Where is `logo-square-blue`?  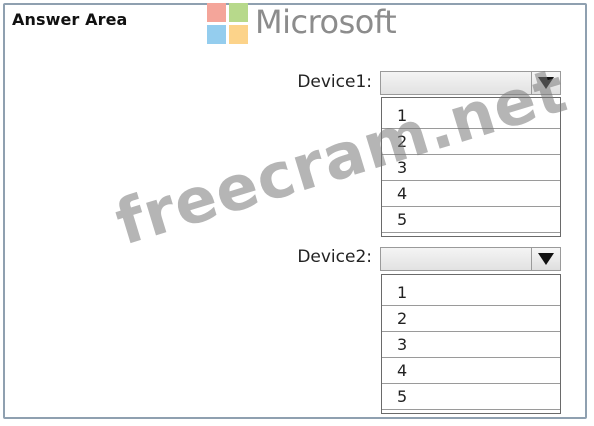 logo-square-blue is located at coordinates (216, 34).